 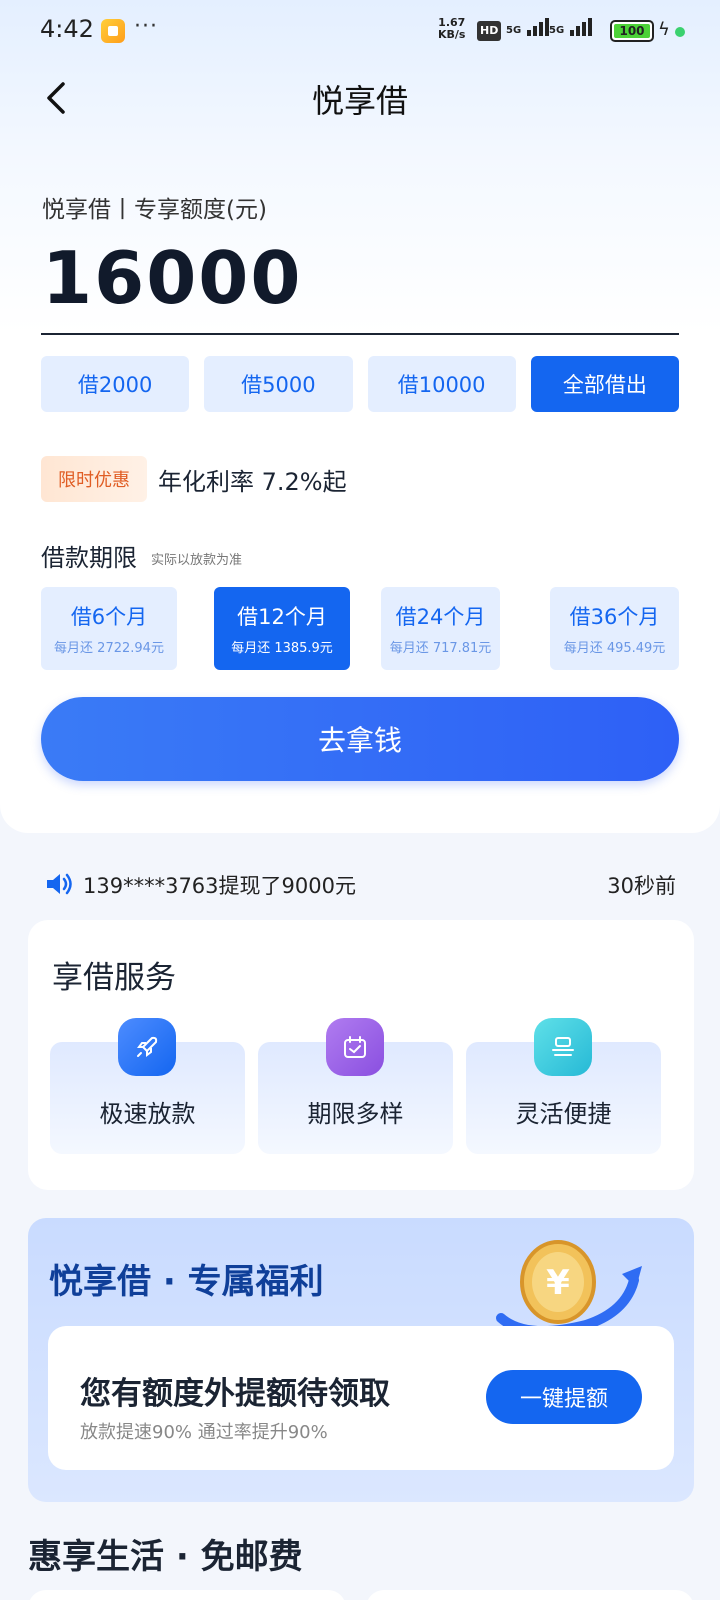 What do you see at coordinates (570, 27) in the screenshot?
I see `signal-icon-2: 5G` at bounding box center [570, 27].